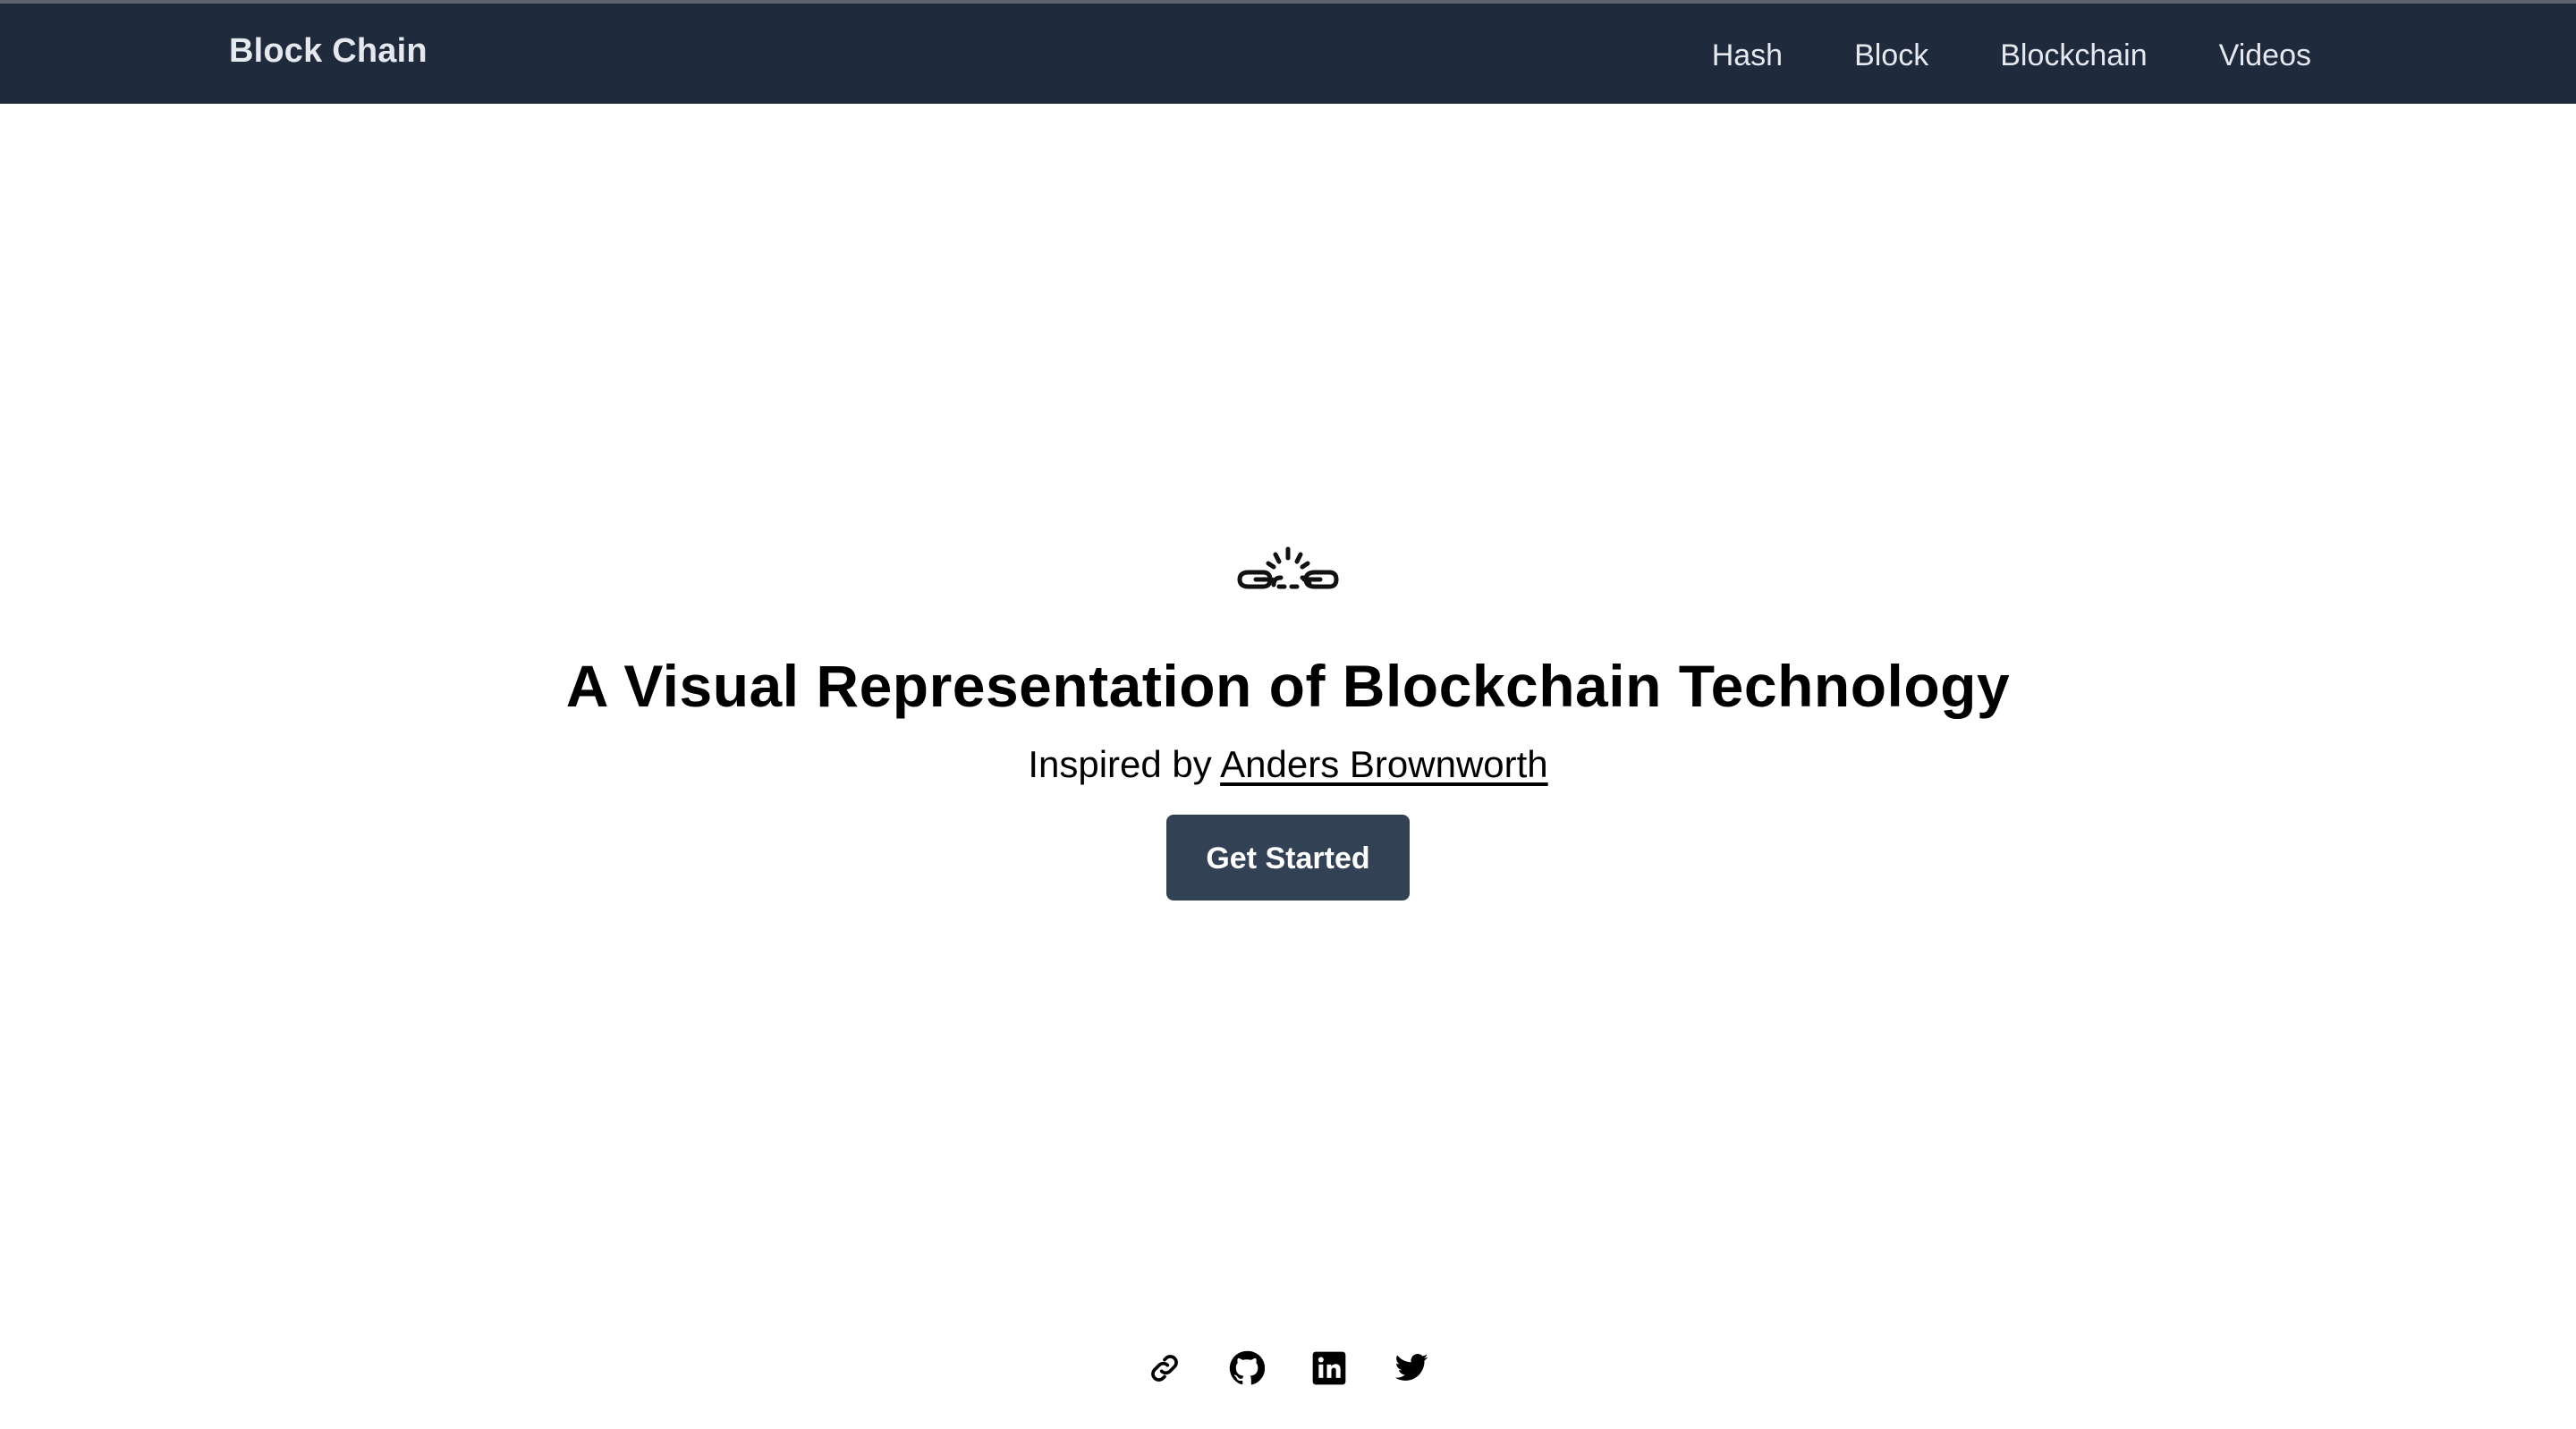 The image size is (2576, 1429). What do you see at coordinates (1288, 52) in the screenshot?
I see `top-navbar: Block Chain Hash Block Blockchain Videos` at bounding box center [1288, 52].